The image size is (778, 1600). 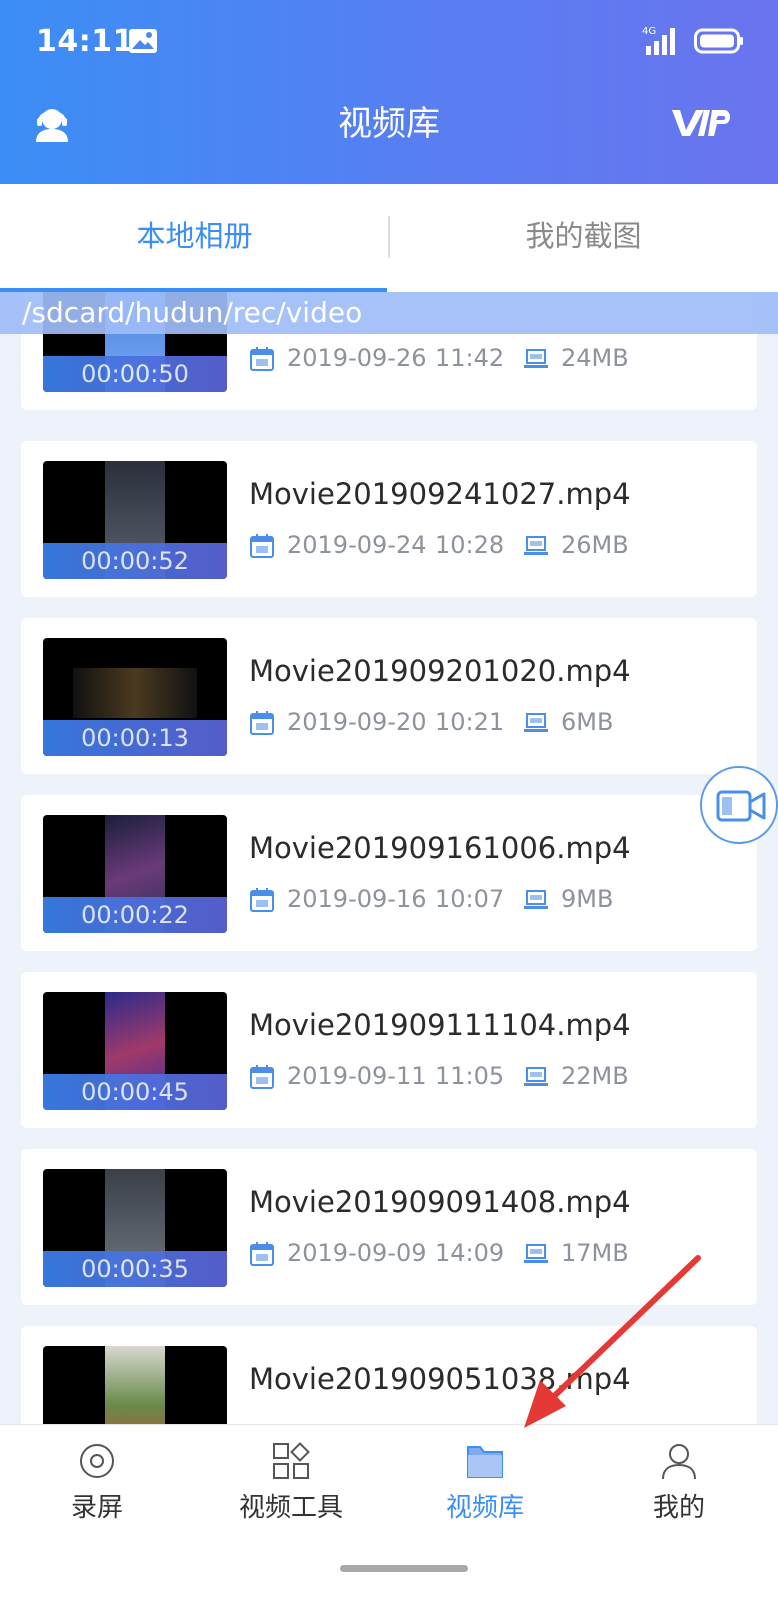 I want to click on tab-bar: 本地相册 我的截图, so click(x=389, y=238).